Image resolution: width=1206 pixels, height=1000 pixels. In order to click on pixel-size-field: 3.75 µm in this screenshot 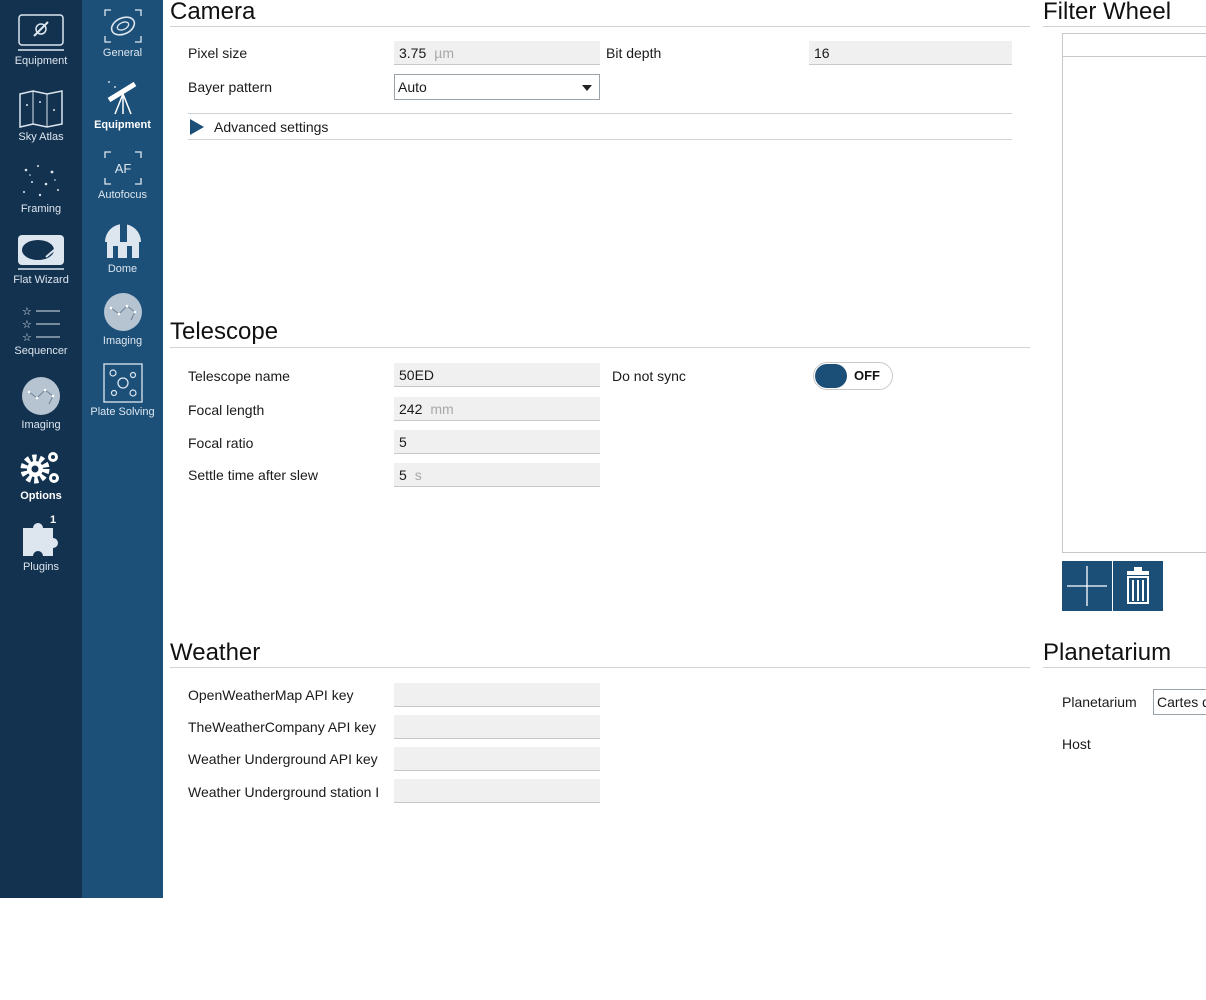, I will do `click(497, 53)`.